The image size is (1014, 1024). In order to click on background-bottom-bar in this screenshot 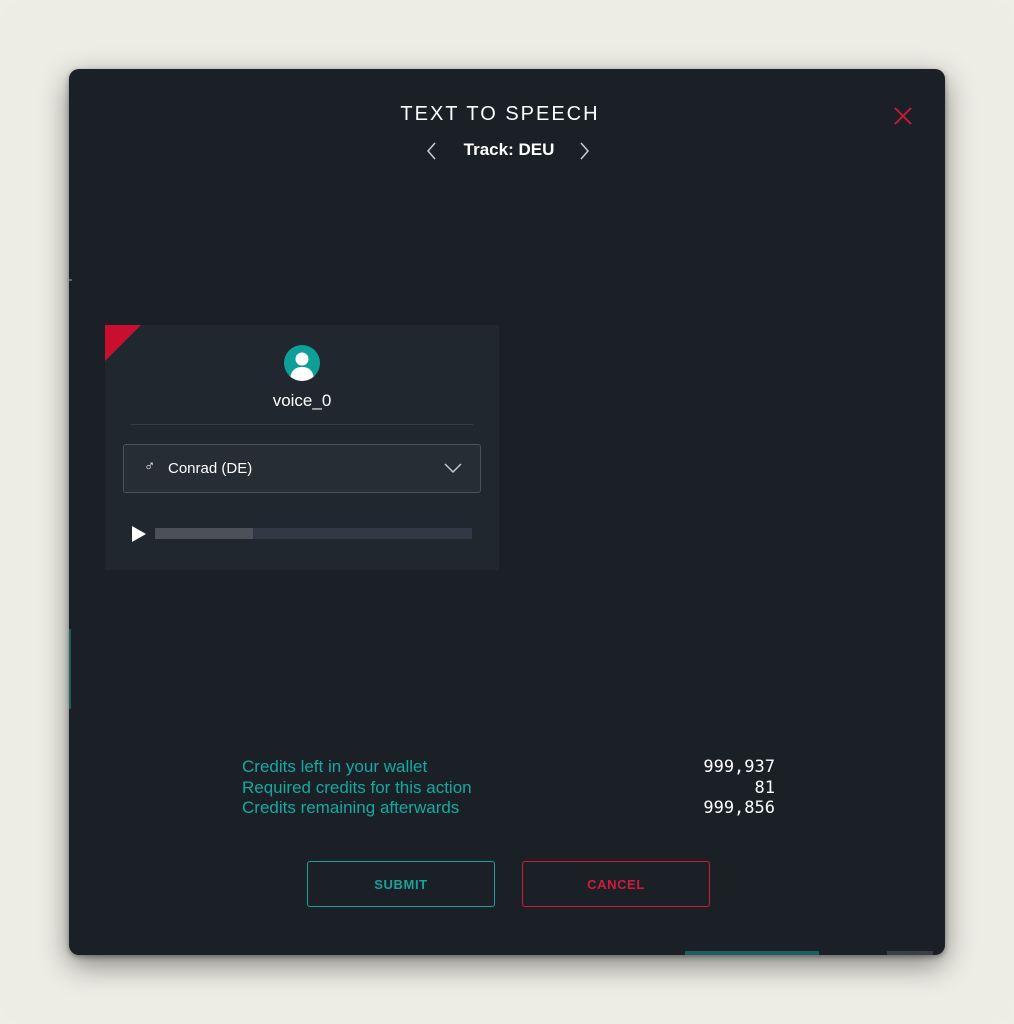, I will do `click(752, 953)`.